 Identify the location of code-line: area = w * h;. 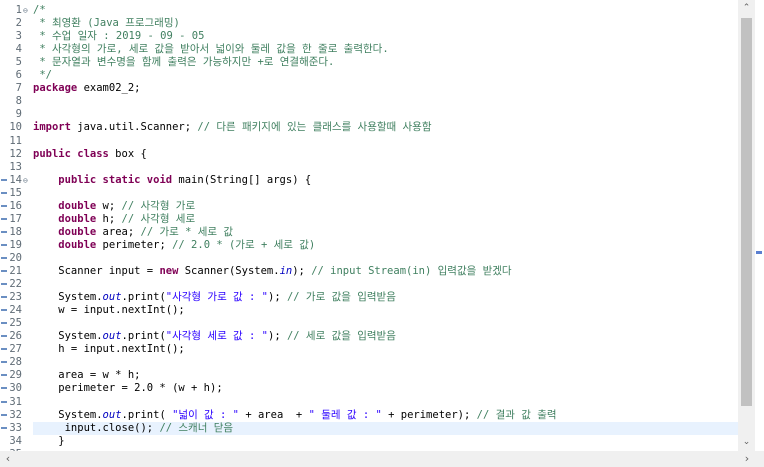
(86, 375).